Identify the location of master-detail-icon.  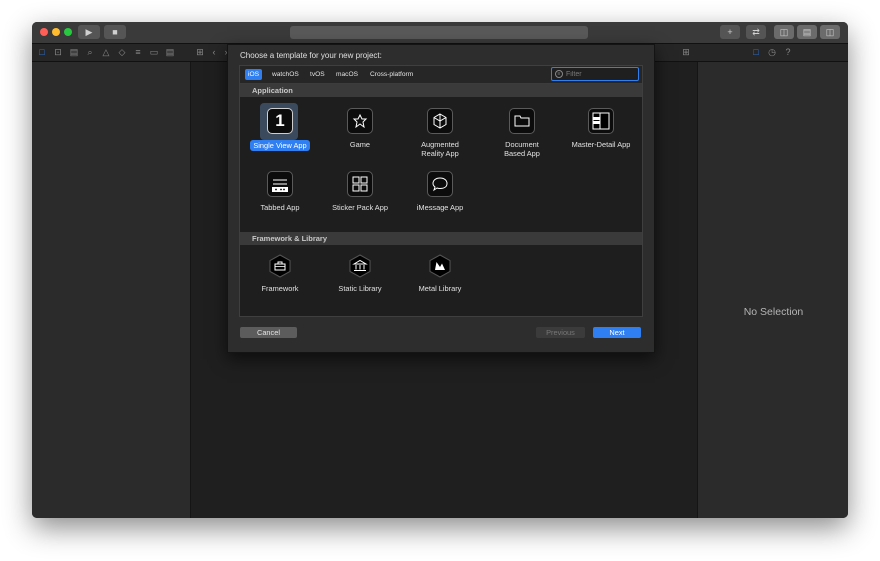
(601, 121).